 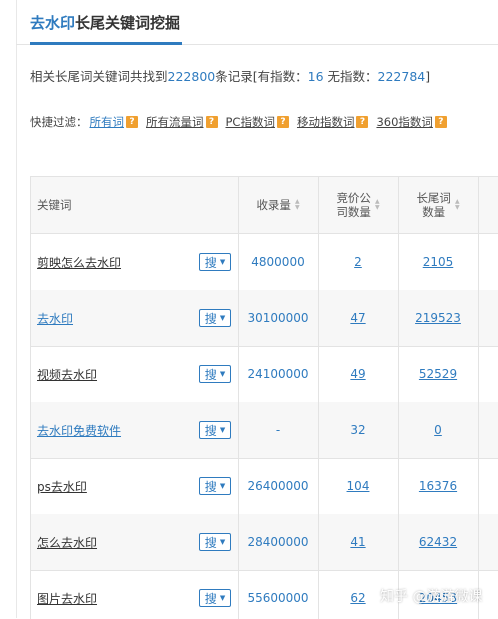 I want to click on keyword-cell: 去水印免费软件, so click(x=117, y=430).